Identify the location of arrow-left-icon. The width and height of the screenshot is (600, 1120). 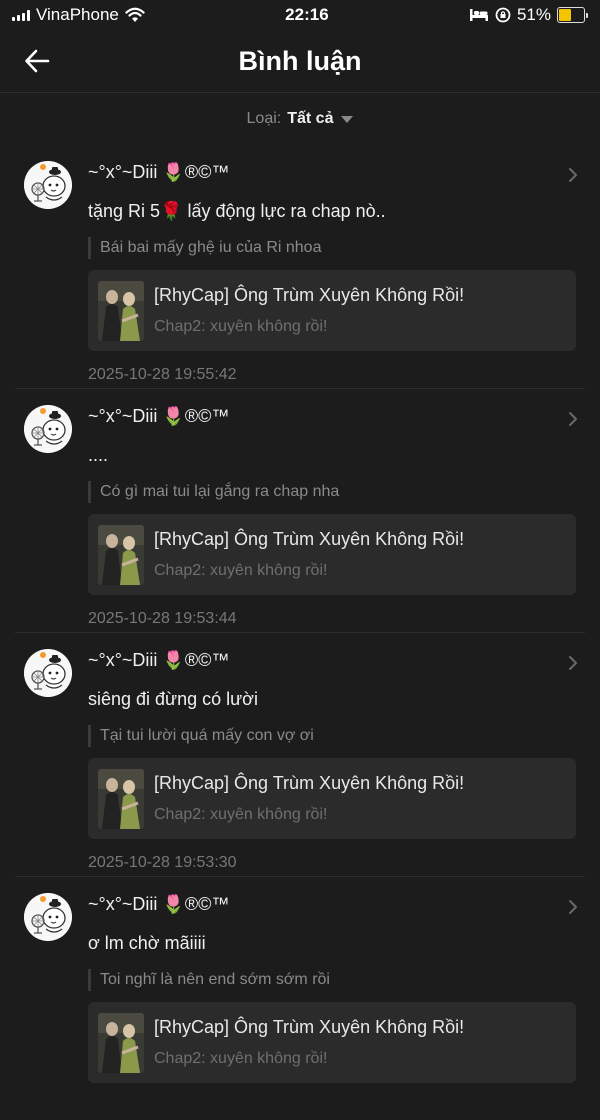
(37, 61).